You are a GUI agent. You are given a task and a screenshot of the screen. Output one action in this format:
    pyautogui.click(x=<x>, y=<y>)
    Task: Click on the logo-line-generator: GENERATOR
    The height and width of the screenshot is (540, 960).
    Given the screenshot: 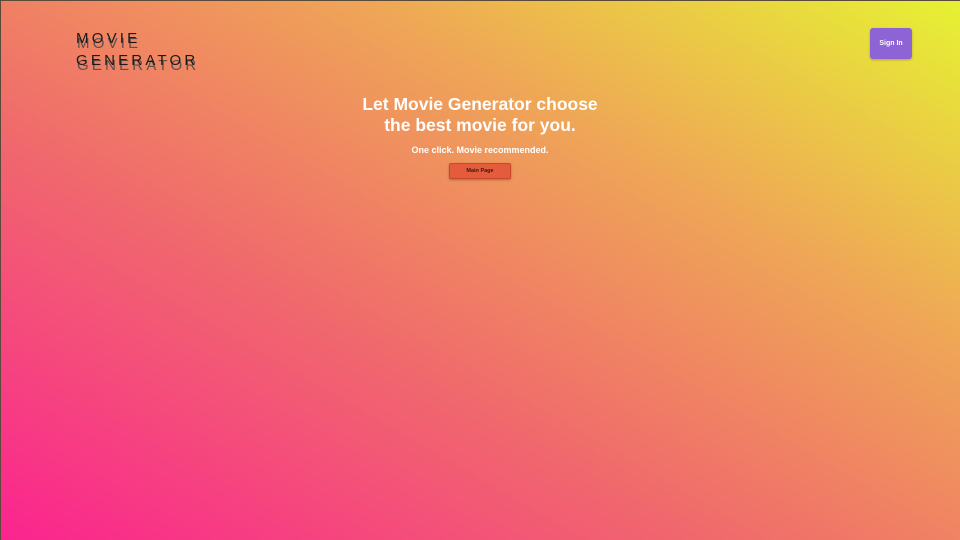 What is the action you would take?
    pyautogui.click(x=137, y=60)
    